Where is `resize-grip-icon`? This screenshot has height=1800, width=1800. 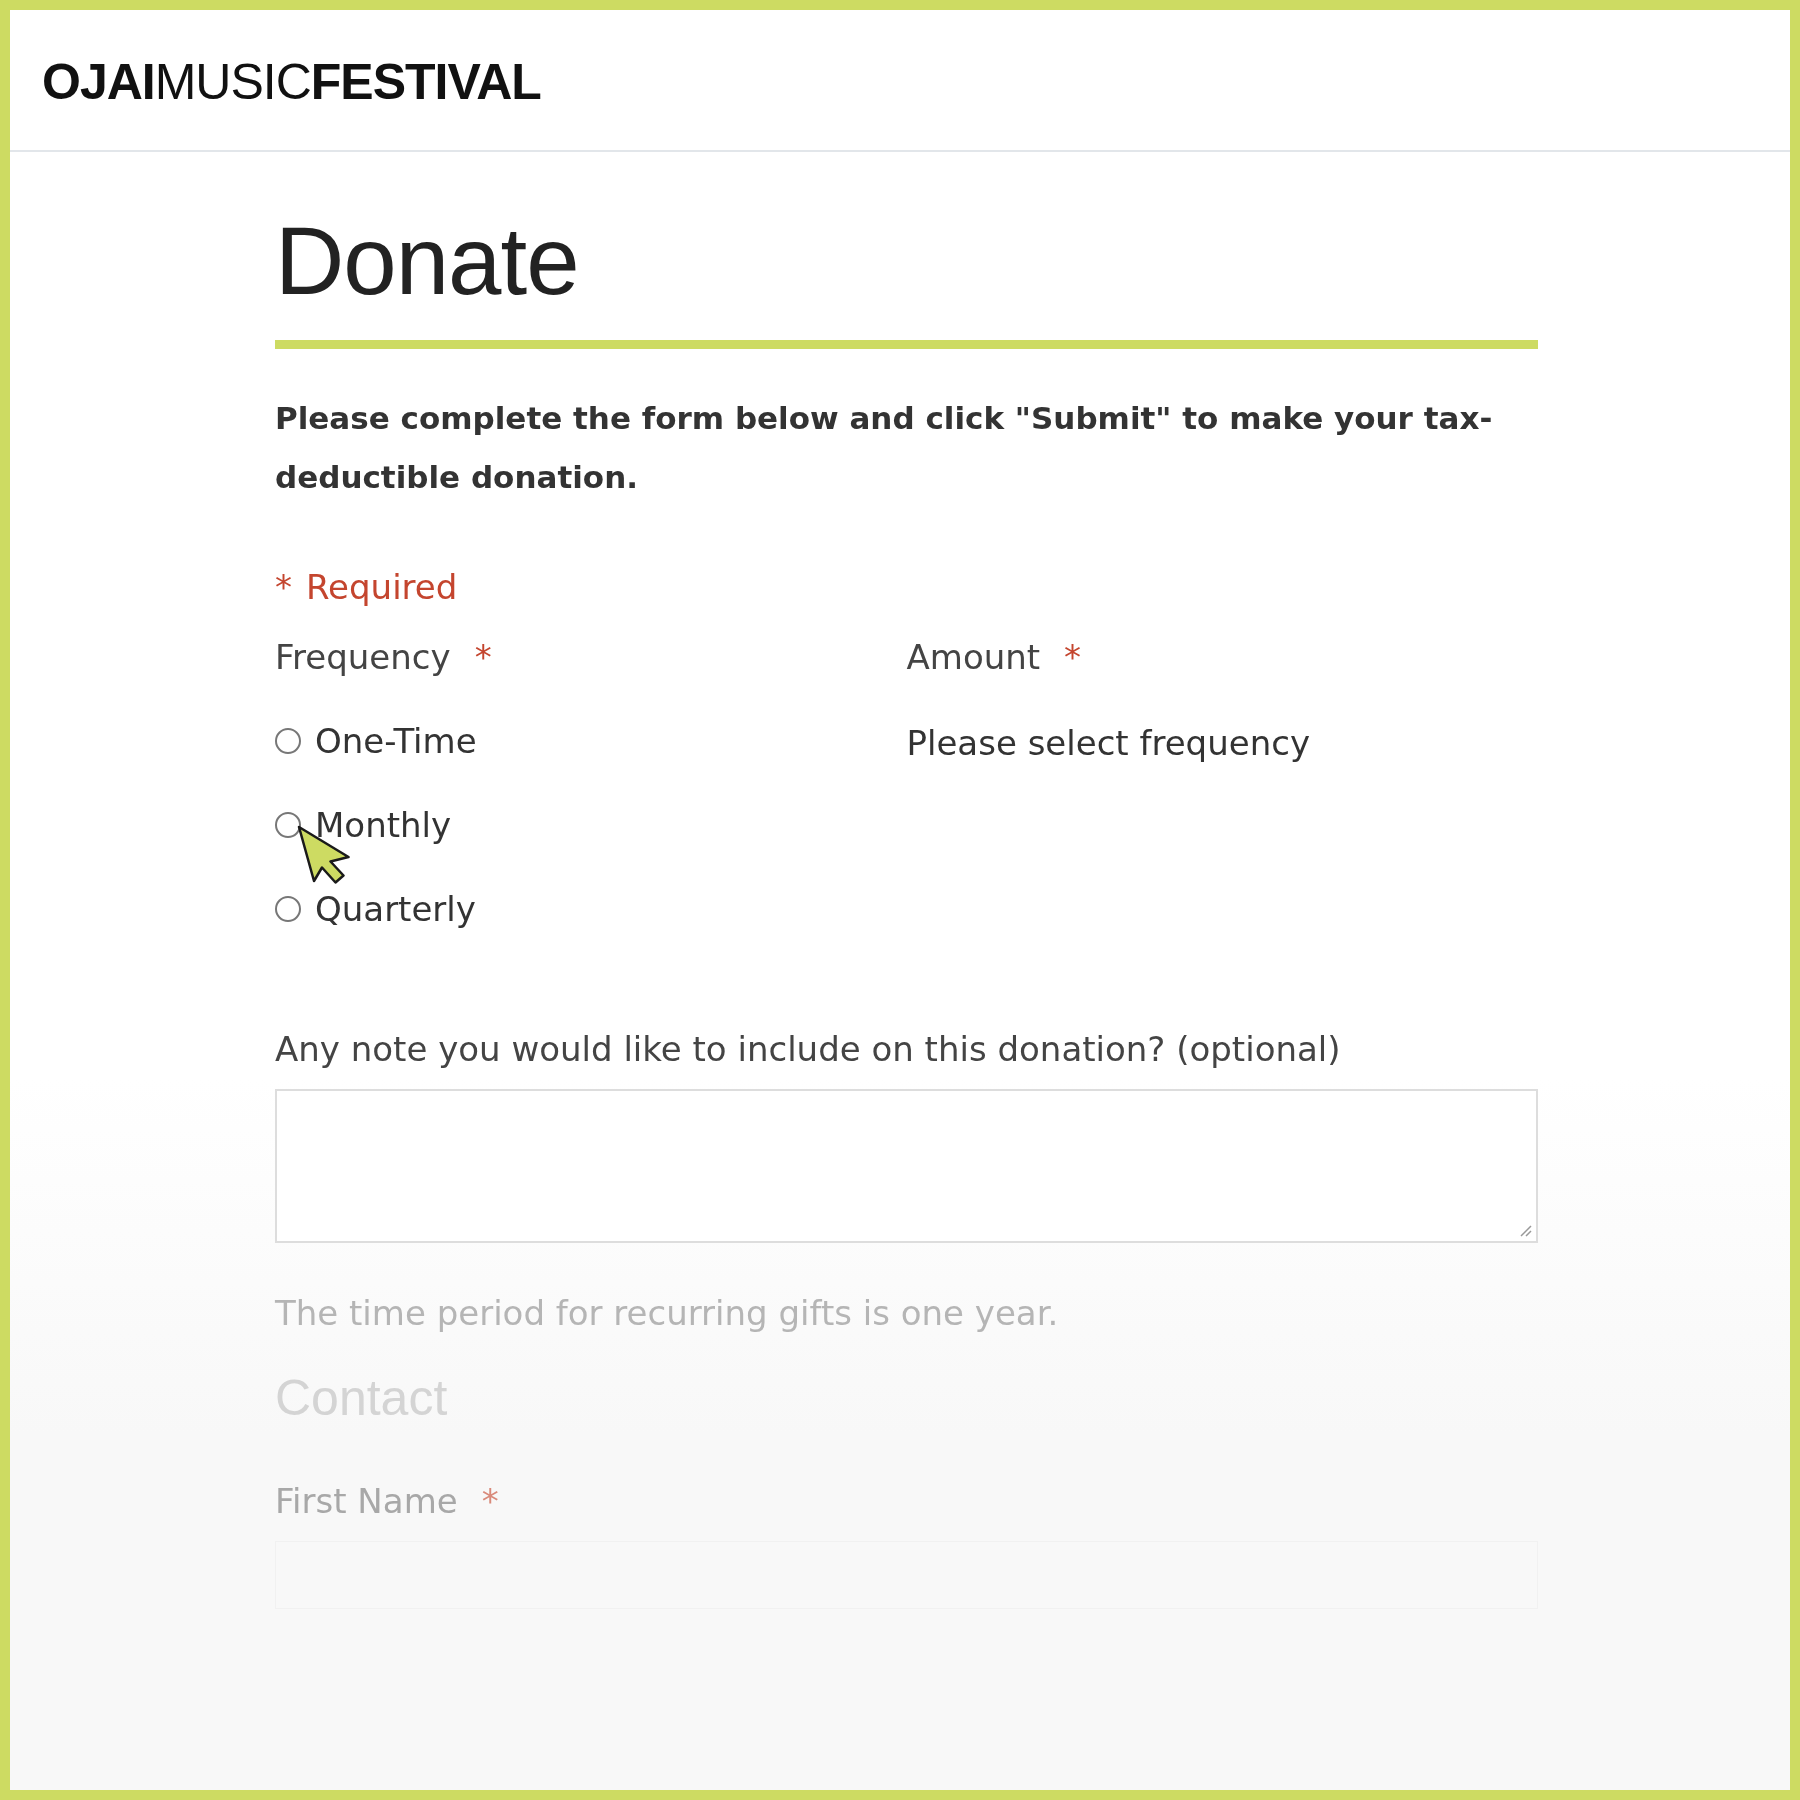
resize-grip-icon is located at coordinates (1525, 1229).